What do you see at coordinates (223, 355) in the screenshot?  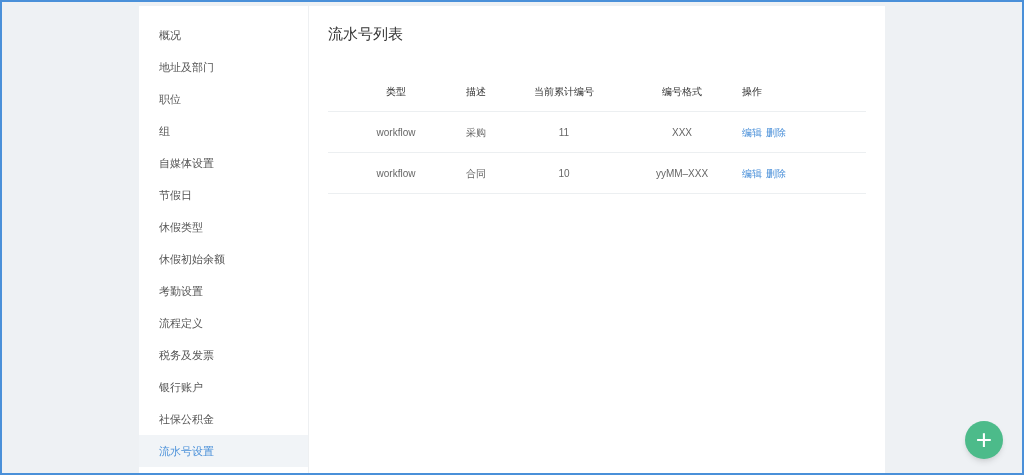 I see `sidebar-item: 税务及发票` at bounding box center [223, 355].